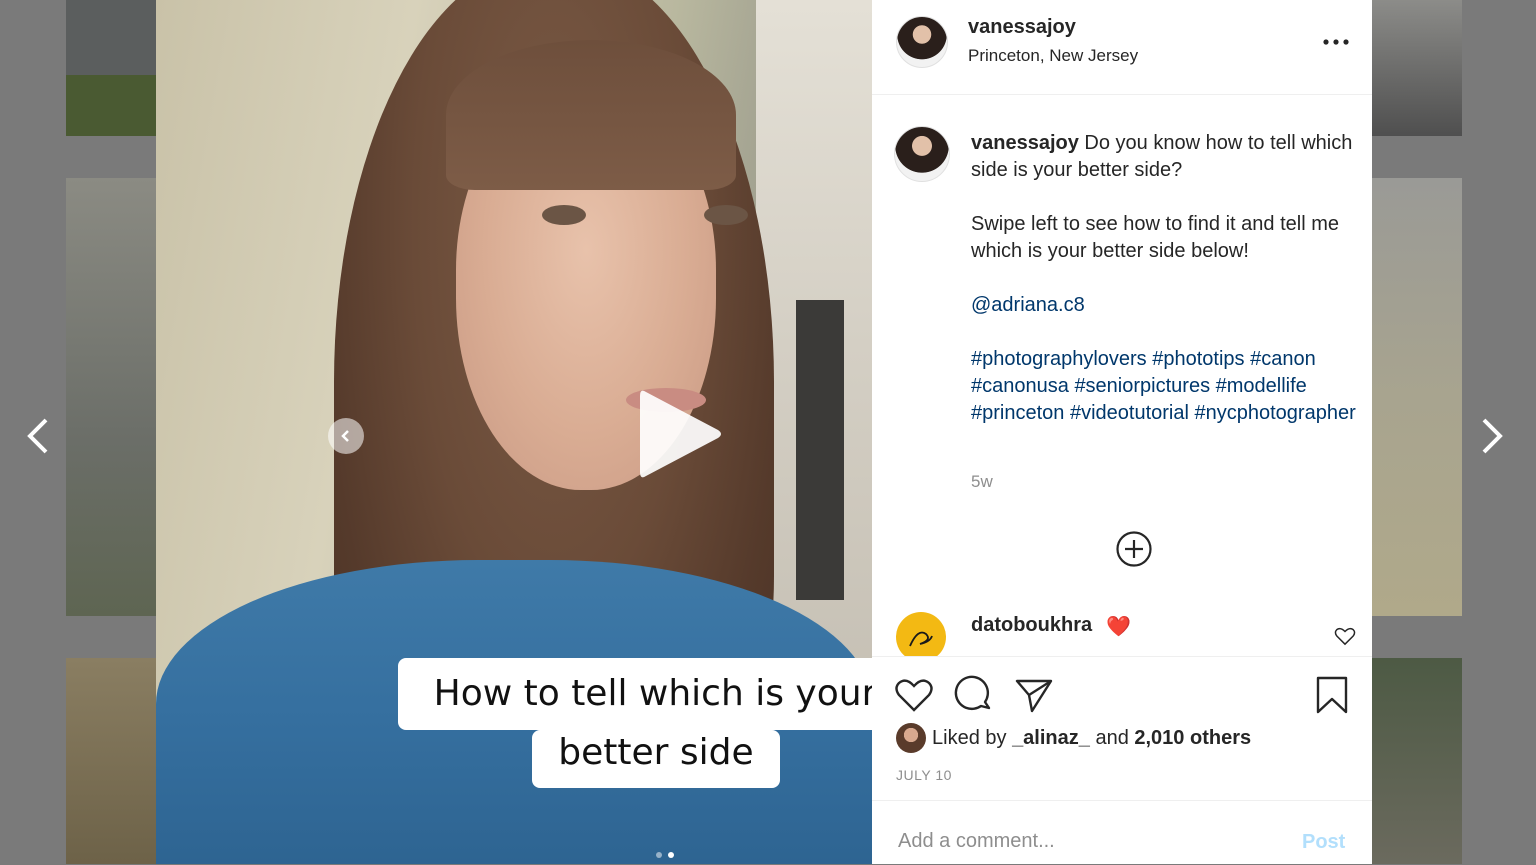 Image resolution: width=1536 pixels, height=865 pixels. What do you see at coordinates (1192, 738) in the screenshot?
I see `likes-count: 2,010 others` at bounding box center [1192, 738].